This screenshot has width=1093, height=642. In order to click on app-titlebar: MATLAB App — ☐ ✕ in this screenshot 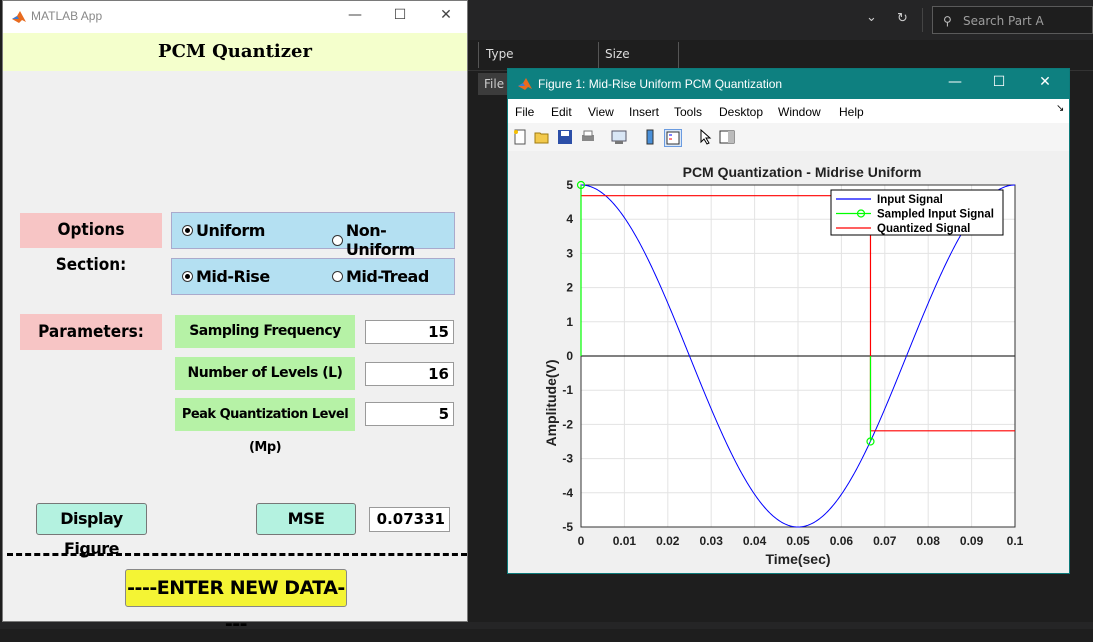, I will do `click(235, 17)`.